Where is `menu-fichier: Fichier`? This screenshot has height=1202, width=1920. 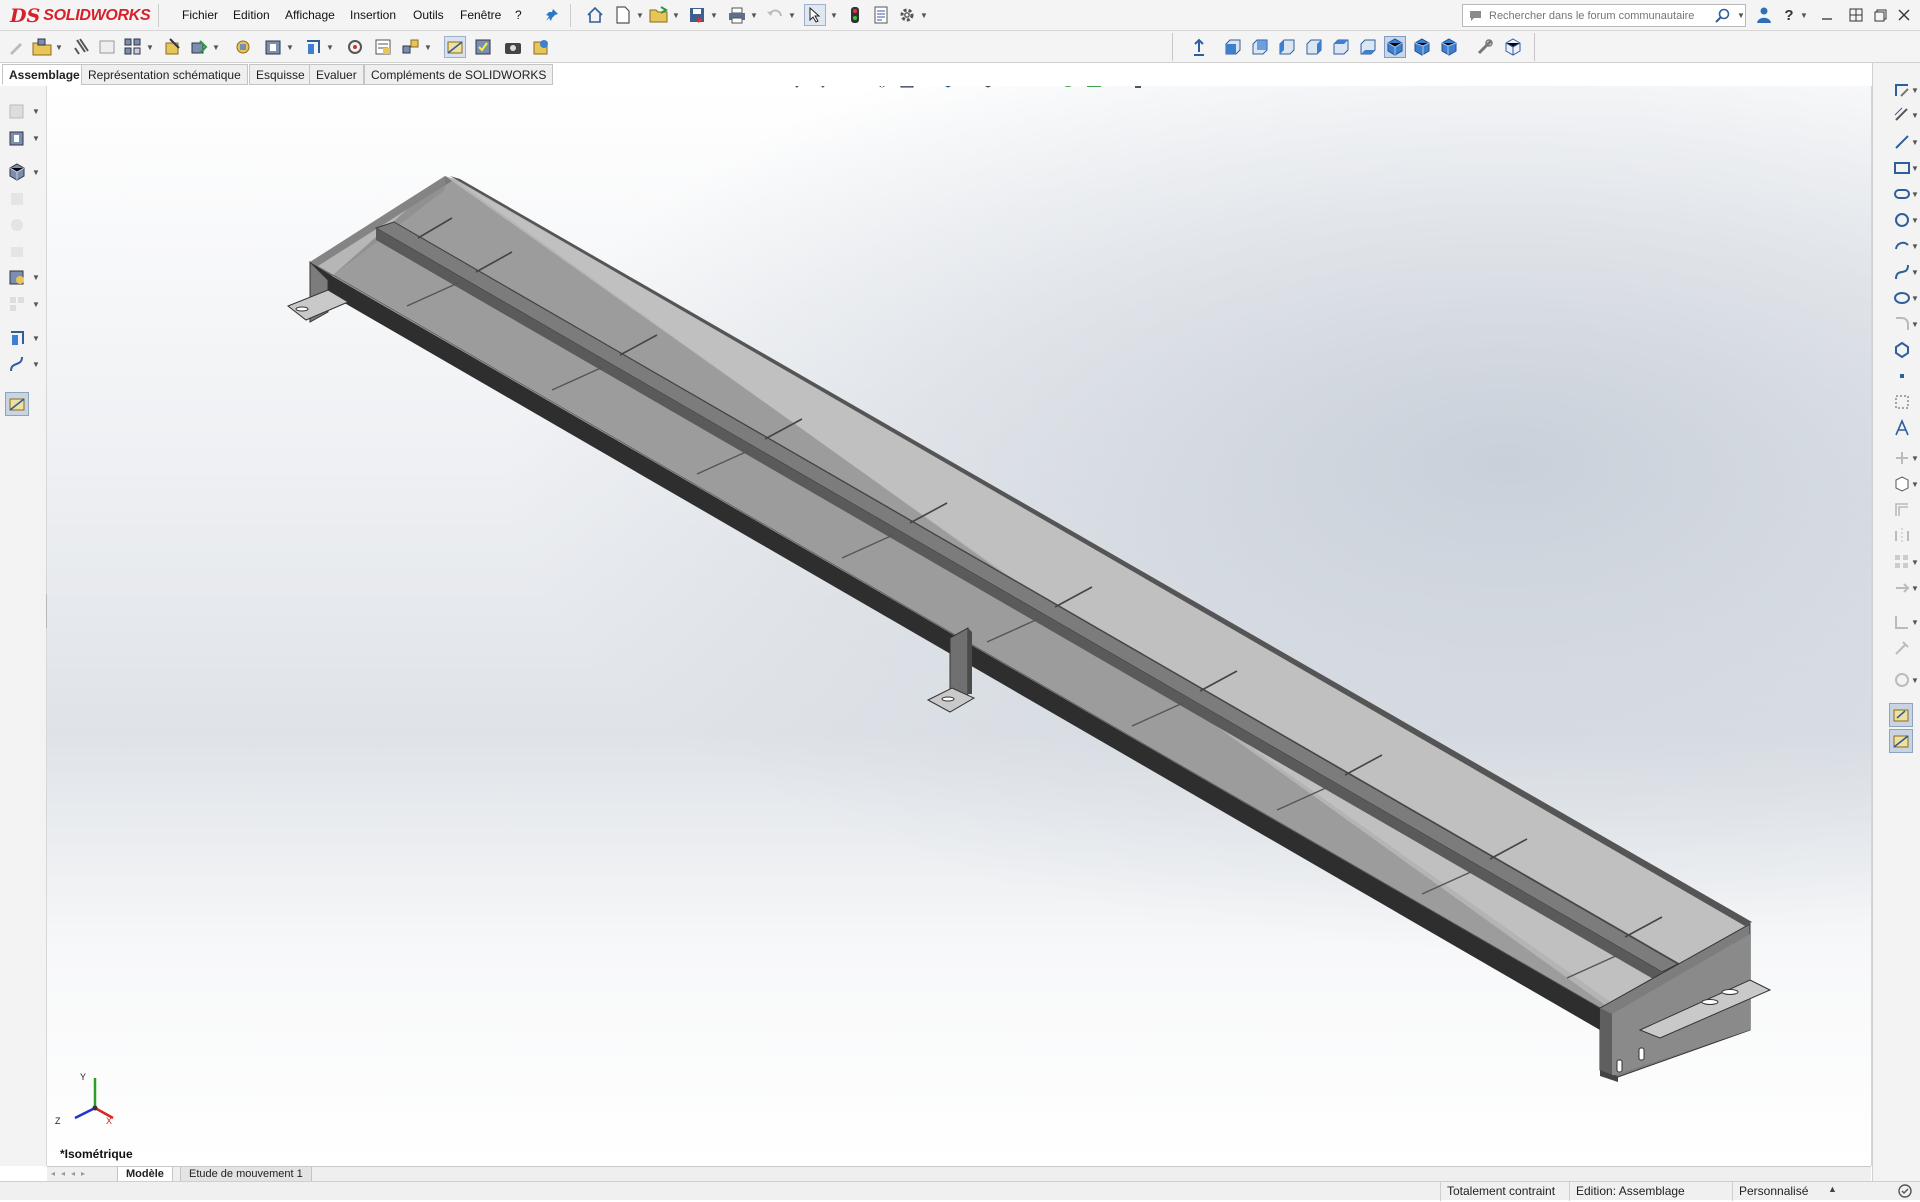 menu-fichier: Fichier is located at coordinates (200, 15).